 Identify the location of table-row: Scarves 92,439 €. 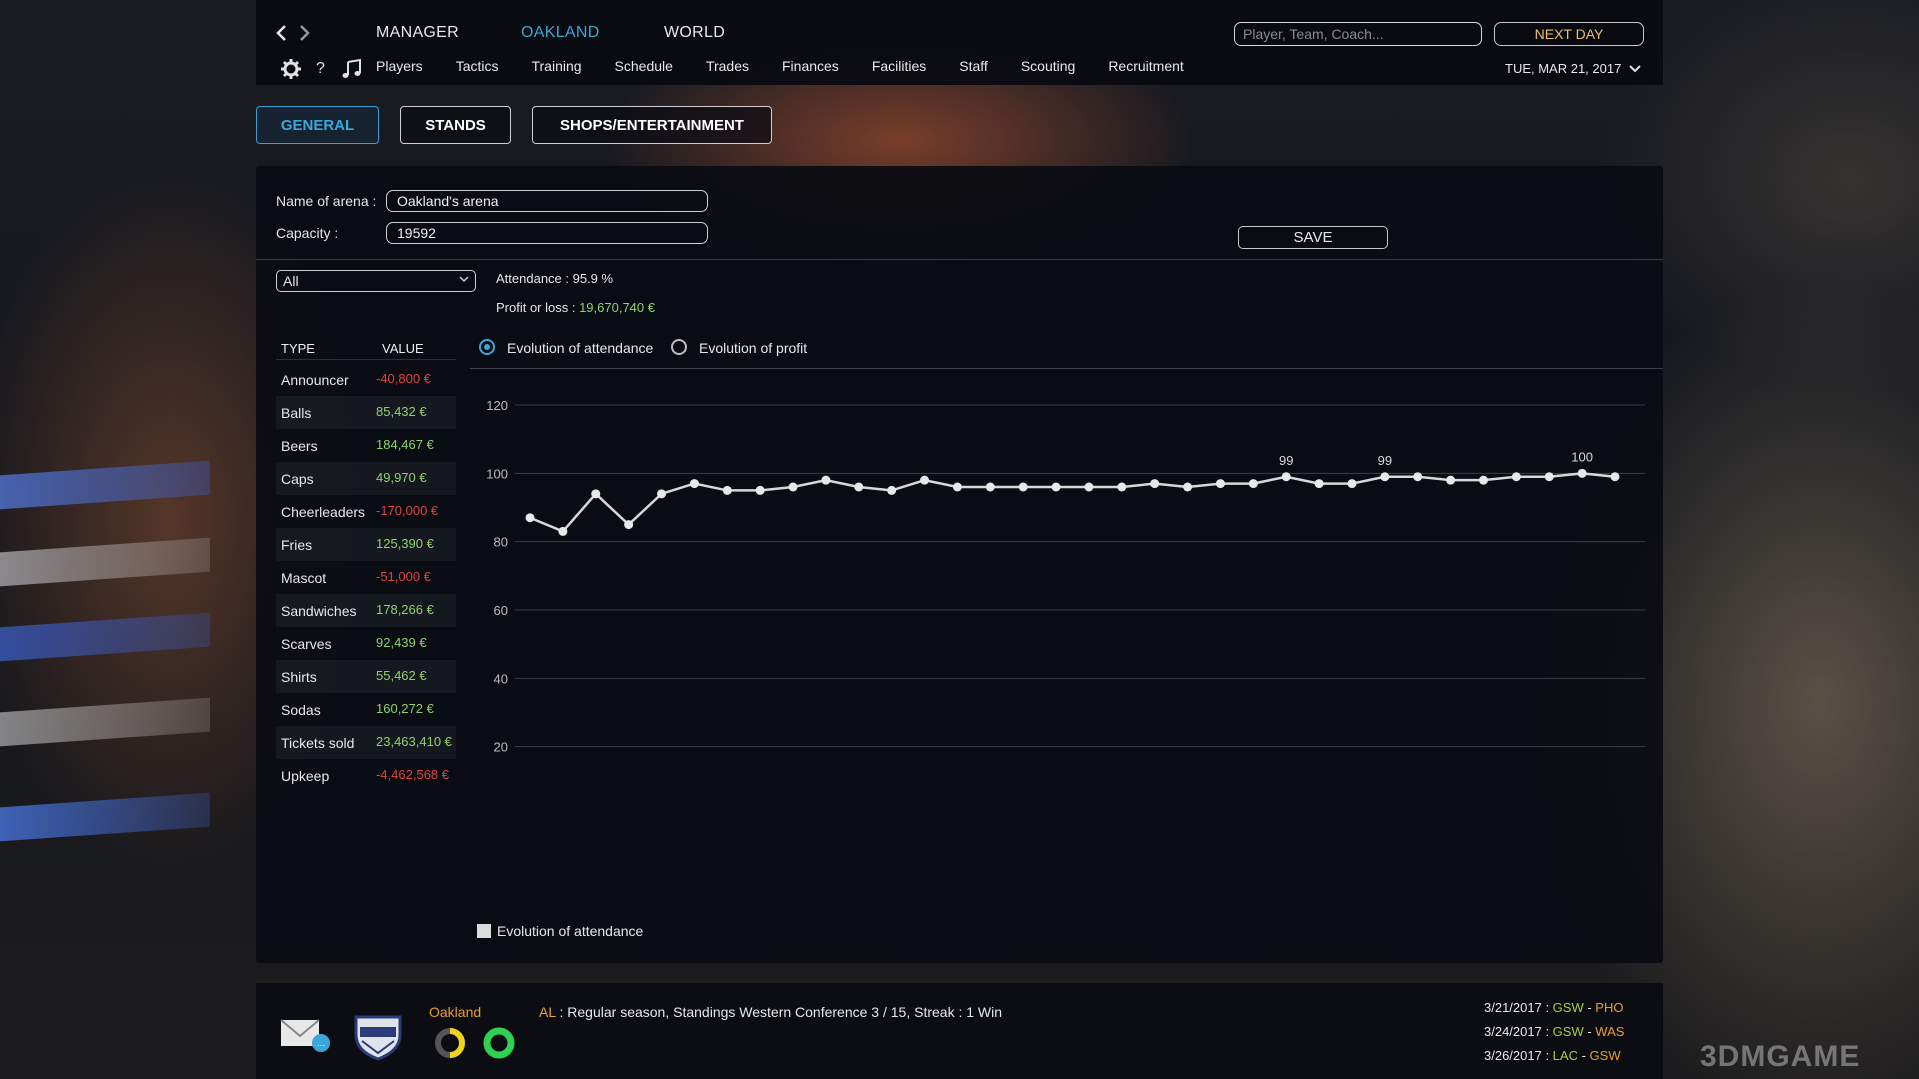
(366, 643).